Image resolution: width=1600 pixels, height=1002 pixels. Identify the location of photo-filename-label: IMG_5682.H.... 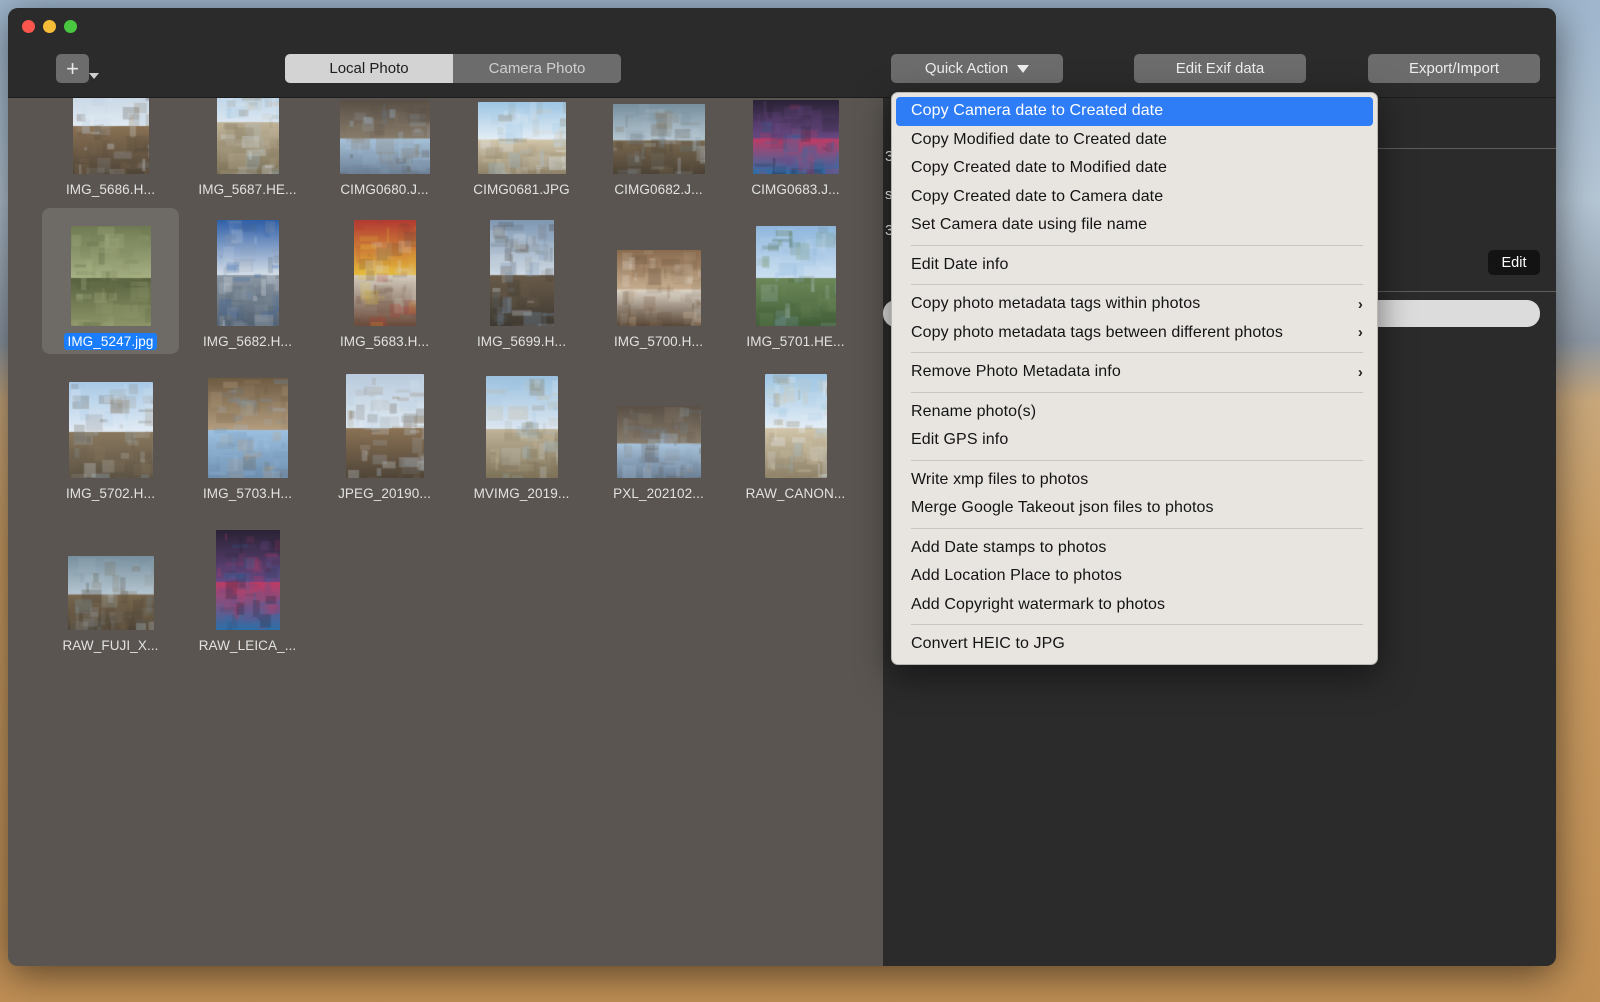
(247, 341).